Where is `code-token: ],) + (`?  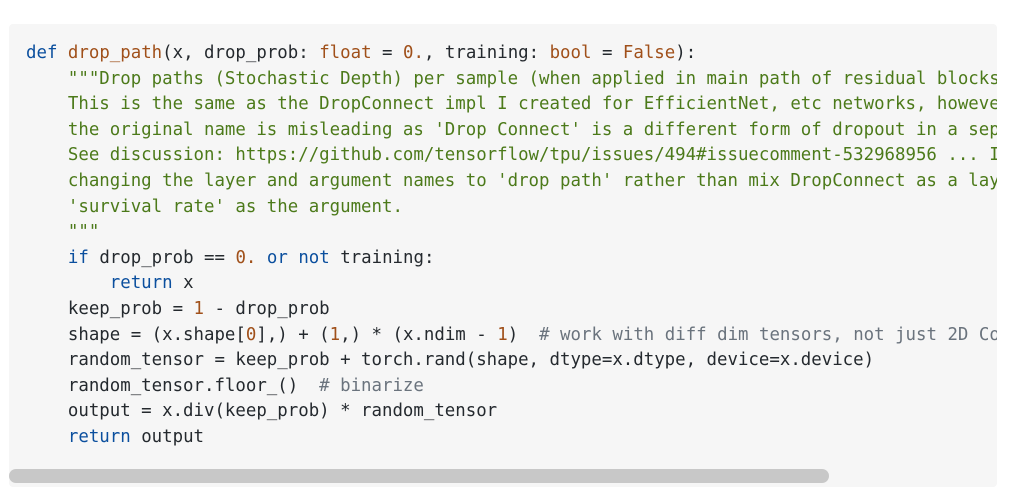 code-token: ],) + ( is located at coordinates (293, 334).